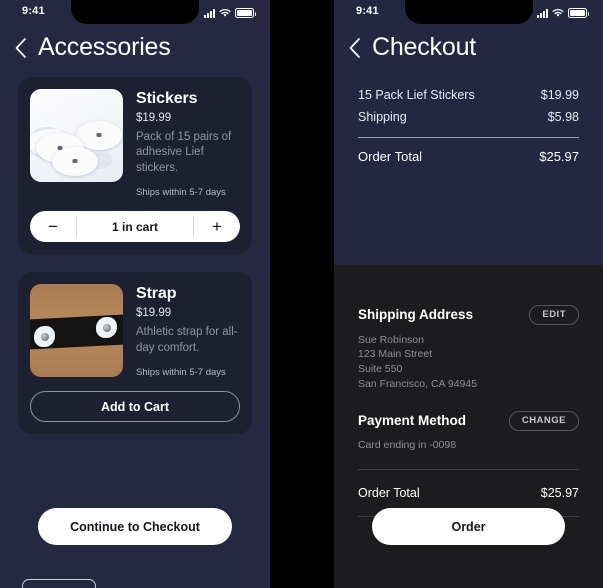 Image resolution: width=603 pixels, height=588 pixels. Describe the element at coordinates (193, 227) in the screenshot. I see `stepper-divider-right` at that location.